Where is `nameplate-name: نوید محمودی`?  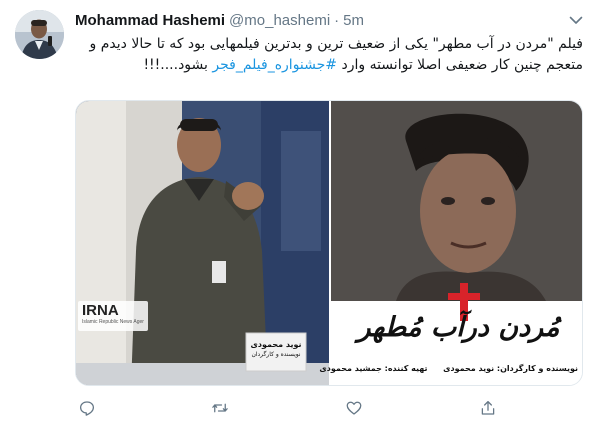
nameplate-name: نوید محمودی is located at coordinates (276, 344).